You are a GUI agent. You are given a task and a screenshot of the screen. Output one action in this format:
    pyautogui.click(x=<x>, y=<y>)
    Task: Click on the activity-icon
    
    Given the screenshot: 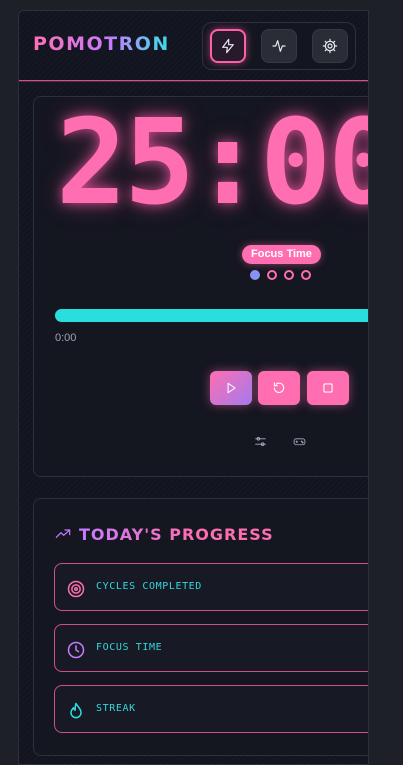 What is the action you would take?
    pyautogui.click(x=279, y=46)
    